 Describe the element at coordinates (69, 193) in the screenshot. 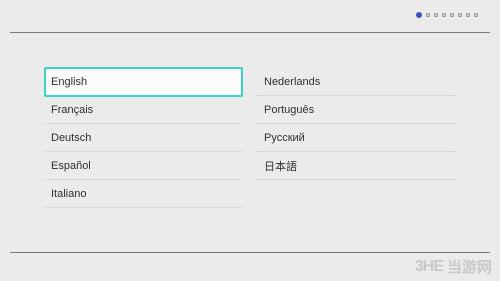

I see `language-label: Italiano` at that location.